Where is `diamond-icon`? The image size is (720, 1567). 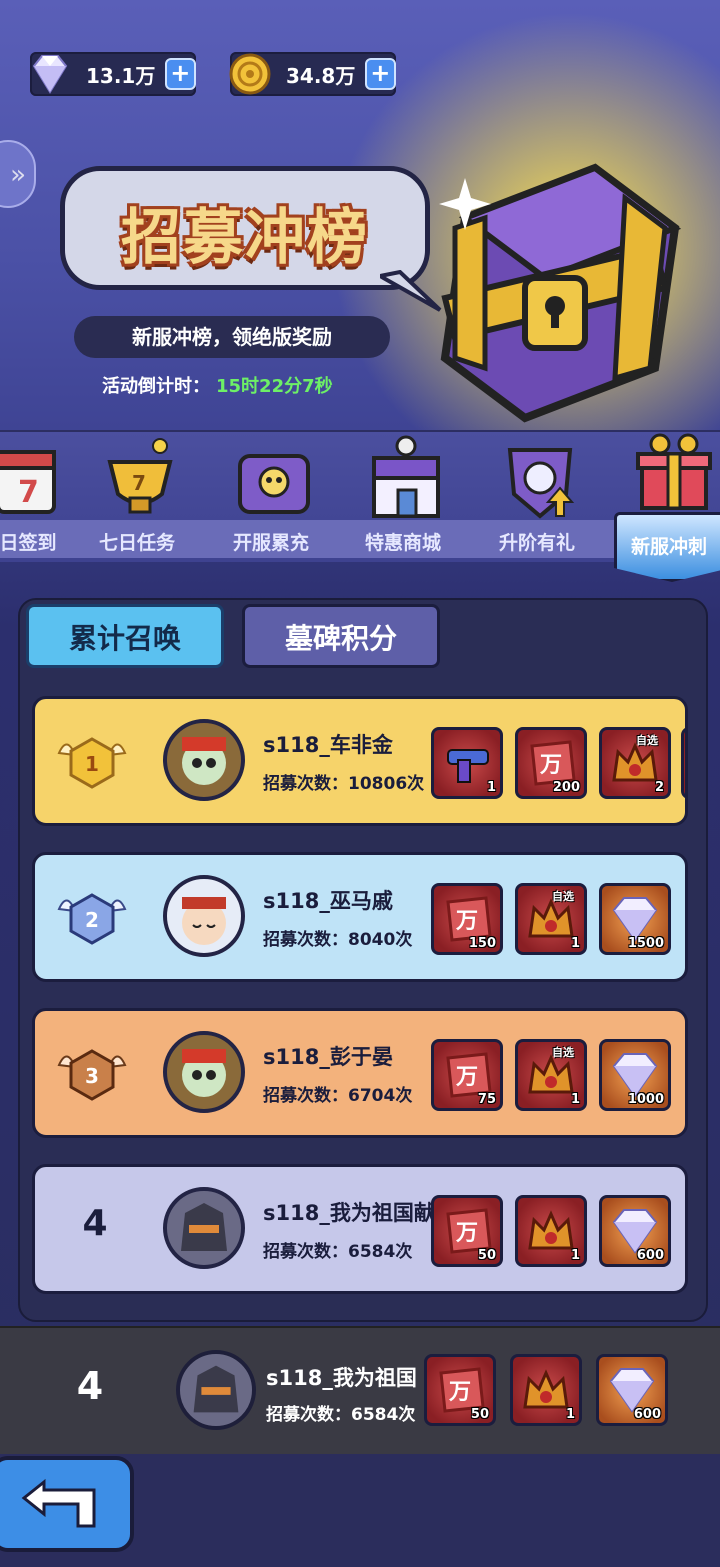 diamond-icon is located at coordinates (50, 74).